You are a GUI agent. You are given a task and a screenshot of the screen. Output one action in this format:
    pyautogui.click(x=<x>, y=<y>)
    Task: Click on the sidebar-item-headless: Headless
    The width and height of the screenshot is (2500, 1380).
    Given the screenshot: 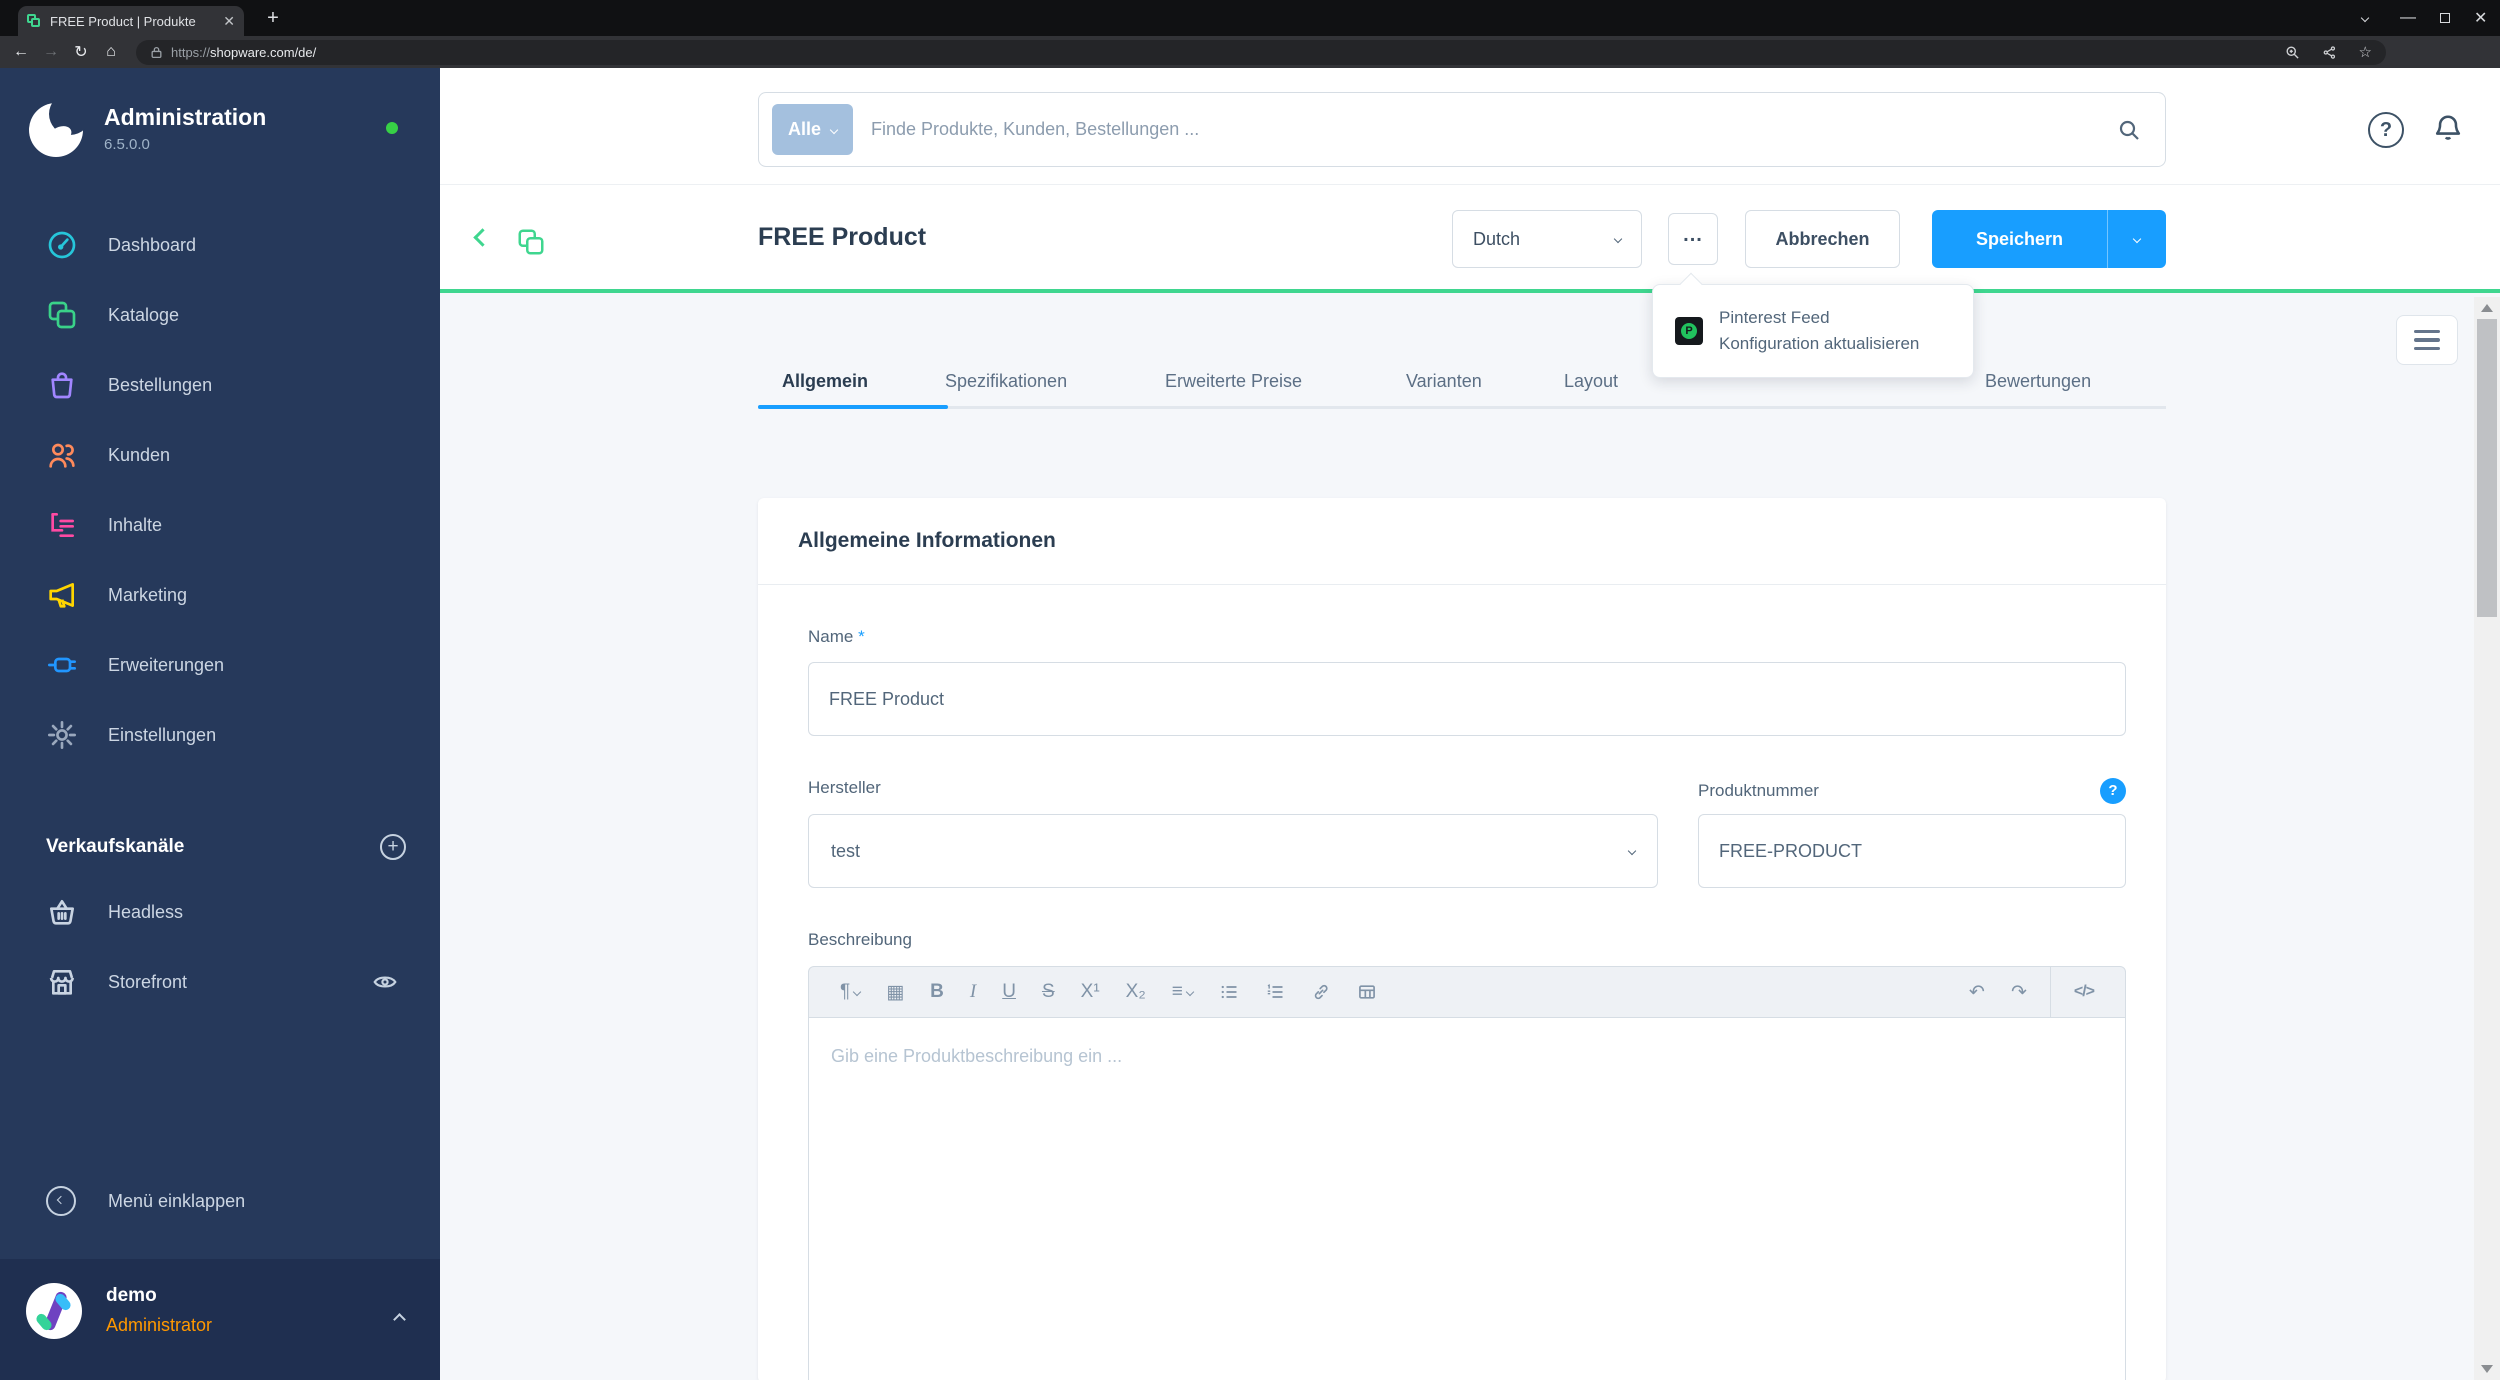 What is the action you would take?
    pyautogui.click(x=220, y=912)
    